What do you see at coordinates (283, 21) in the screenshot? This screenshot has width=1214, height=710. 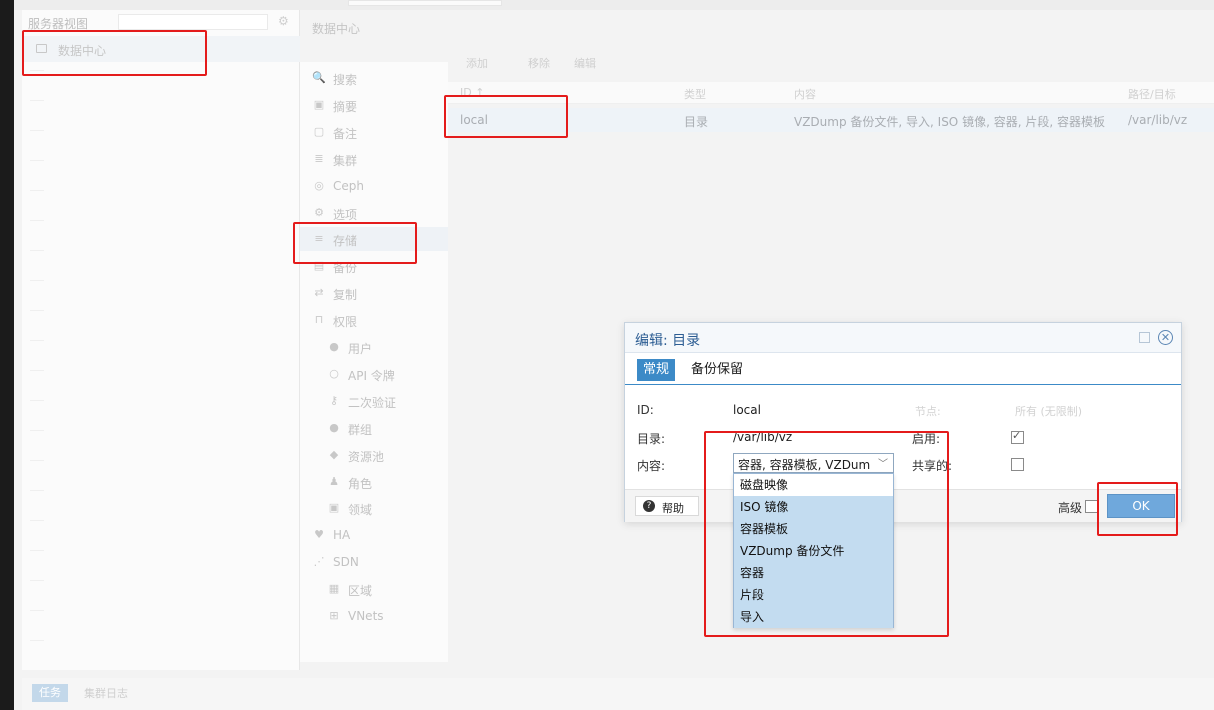 I see `gear-icon: ⚙` at bounding box center [283, 21].